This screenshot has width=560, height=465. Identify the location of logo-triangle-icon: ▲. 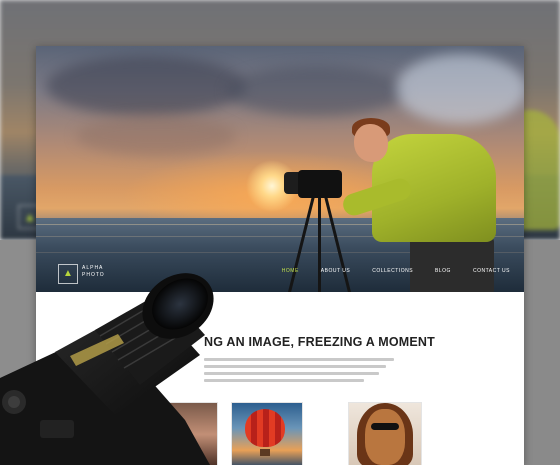
(68, 273).